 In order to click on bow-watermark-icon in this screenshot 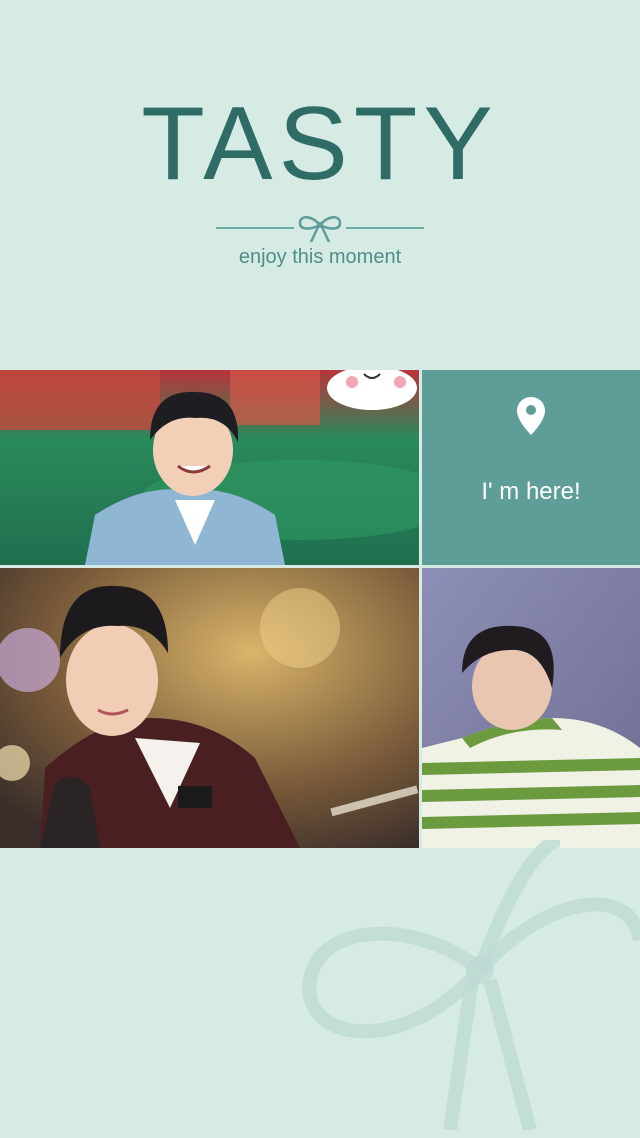, I will do `click(471, 985)`.